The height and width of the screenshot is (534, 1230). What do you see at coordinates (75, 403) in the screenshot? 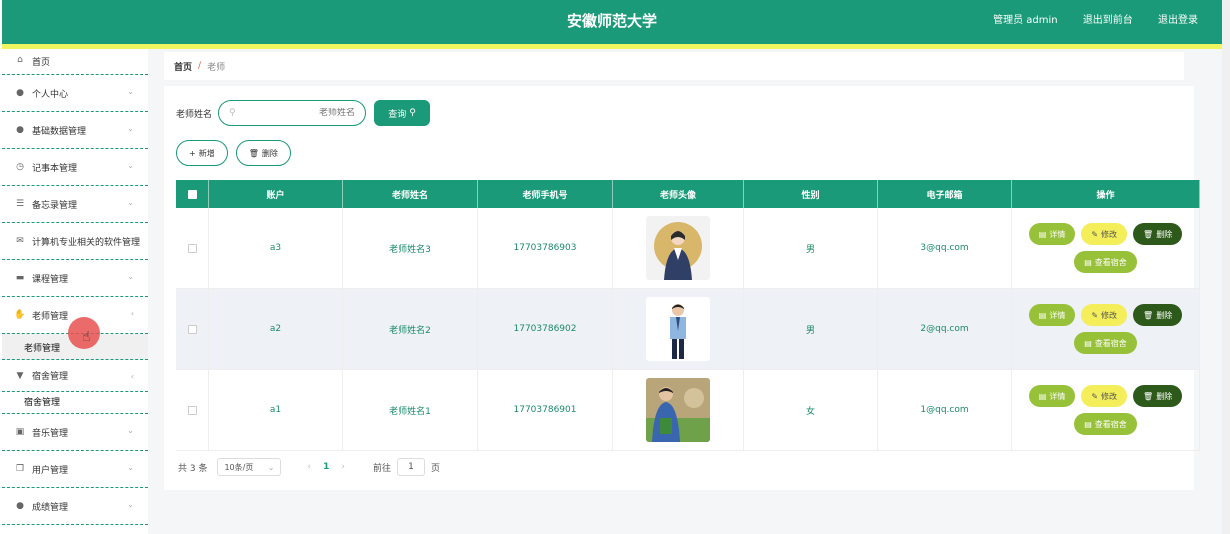
I see `sidebar-subitem-dorm: 宿舍管理` at bounding box center [75, 403].